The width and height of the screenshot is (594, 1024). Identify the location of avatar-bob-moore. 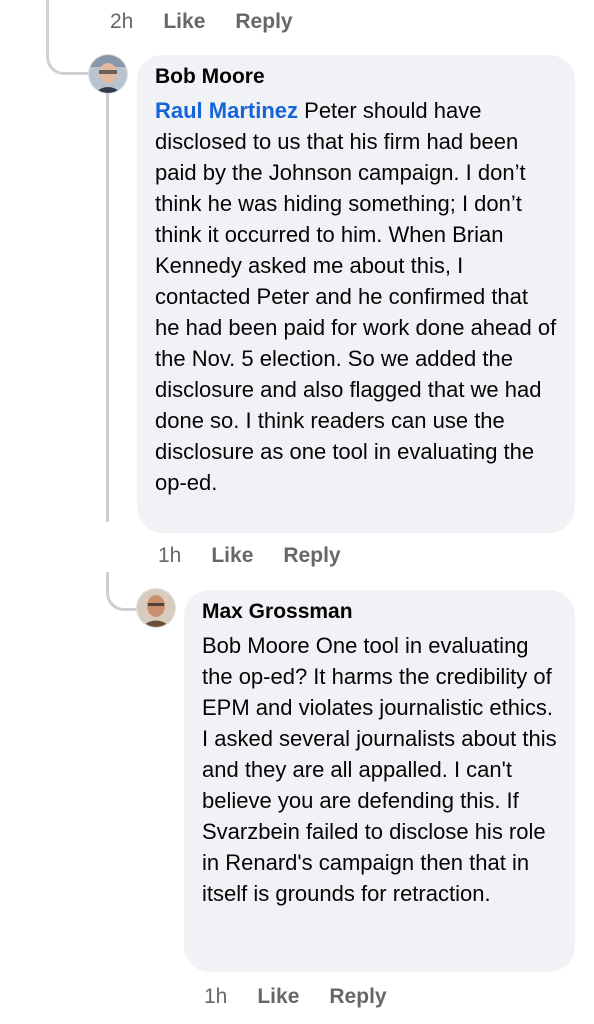
(108, 74).